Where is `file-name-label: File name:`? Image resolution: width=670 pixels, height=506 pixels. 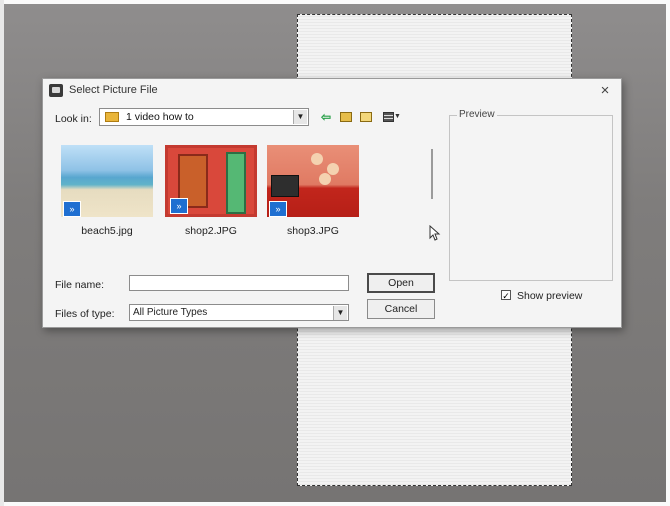
file-name-label: File name: is located at coordinates (80, 285).